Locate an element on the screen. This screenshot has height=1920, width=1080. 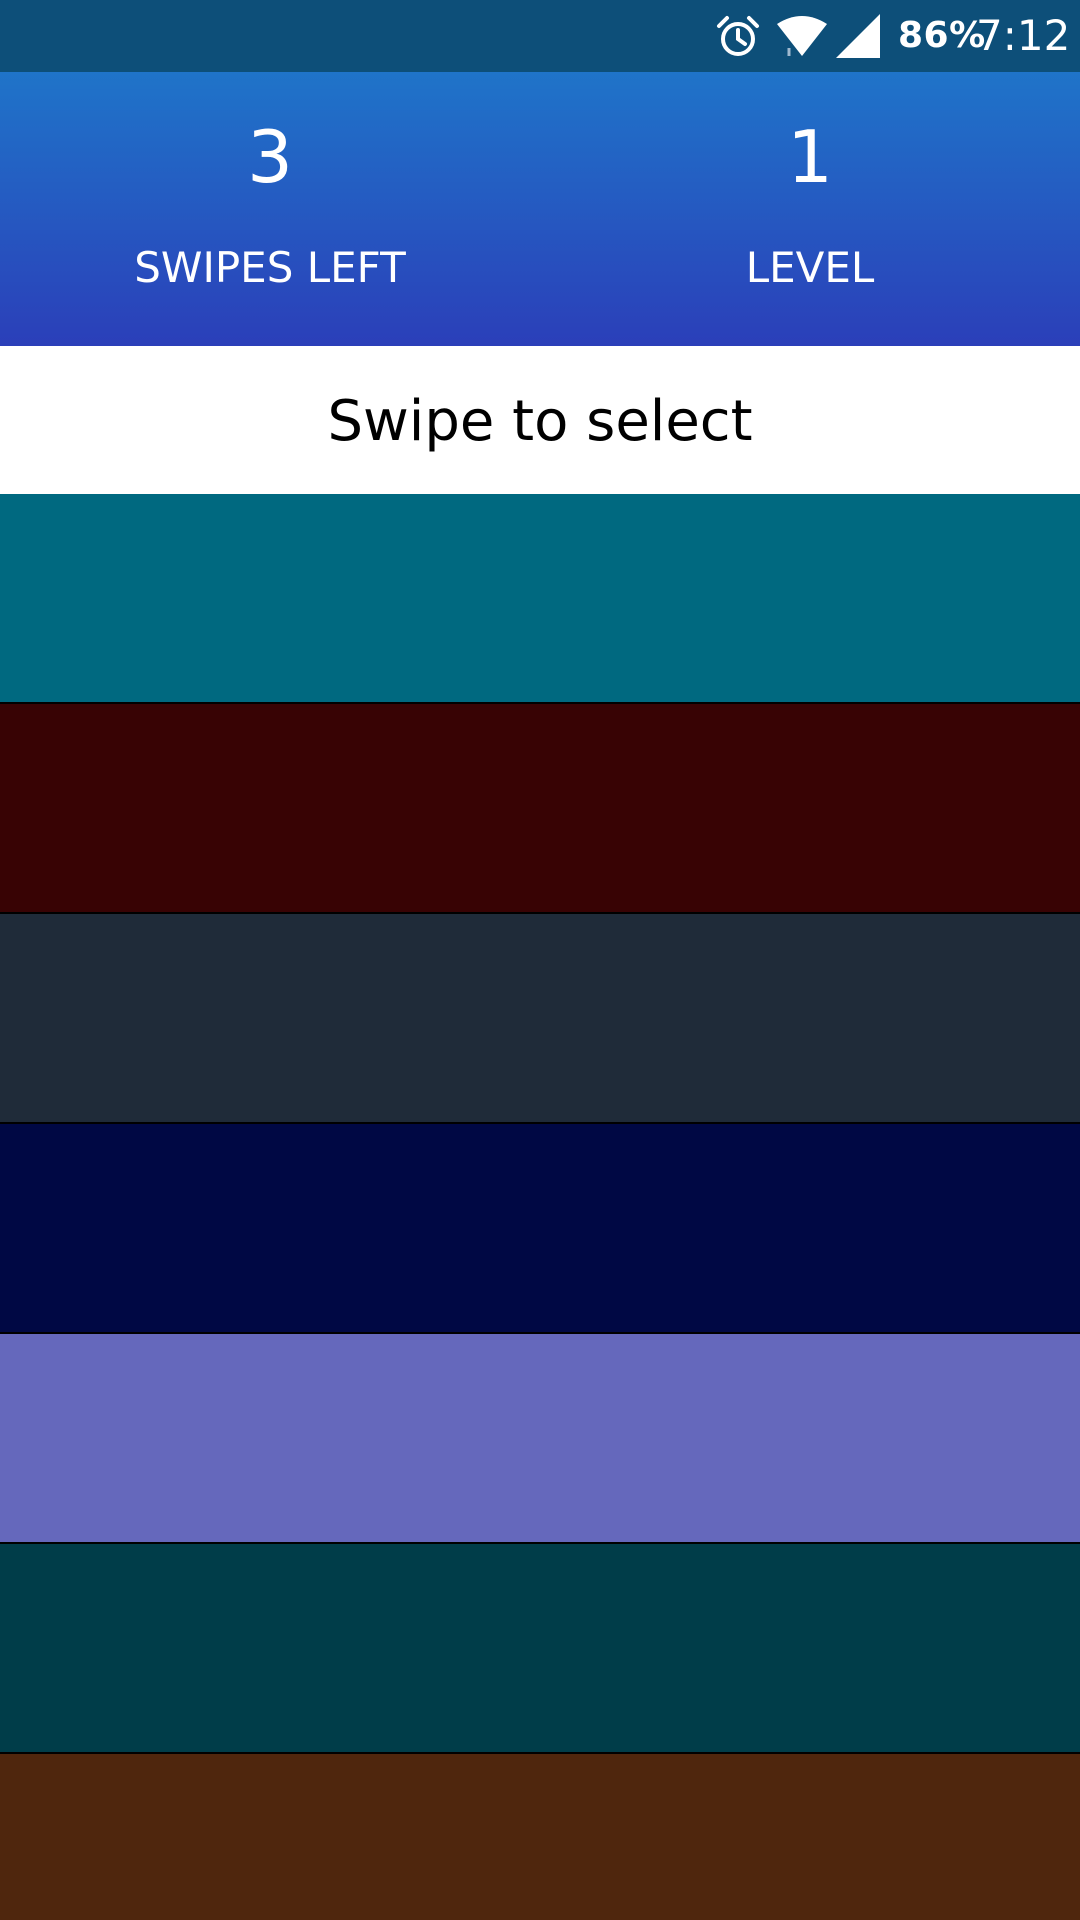
level-counter: 1 LEVEL is located at coordinates (810, 209).